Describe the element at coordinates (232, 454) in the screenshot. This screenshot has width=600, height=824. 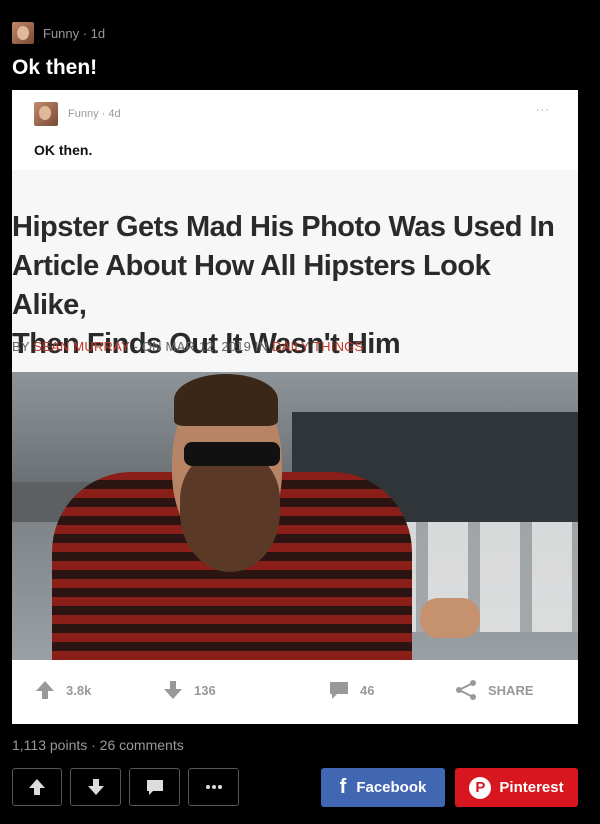
I see `photo-sunglasses` at that location.